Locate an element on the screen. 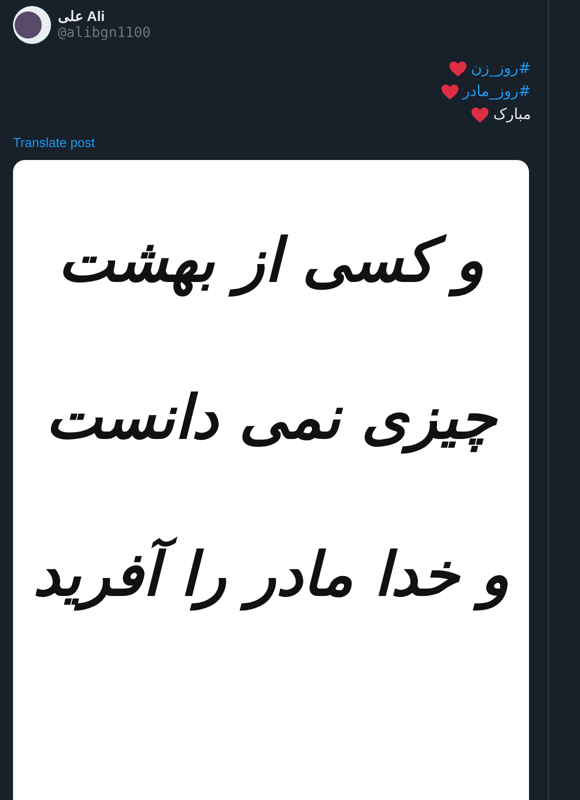 This screenshot has width=580, height=800. avatar is located at coordinates (32, 25).